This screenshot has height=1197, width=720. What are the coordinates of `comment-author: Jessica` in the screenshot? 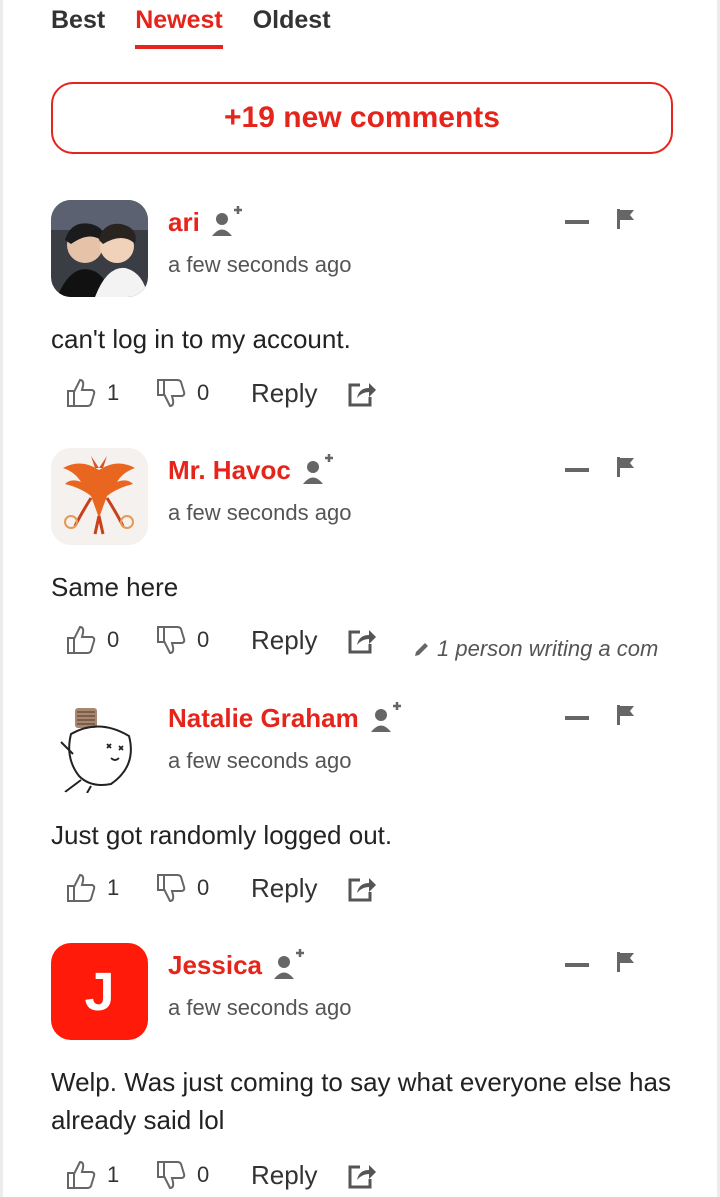 It's located at (237, 965).